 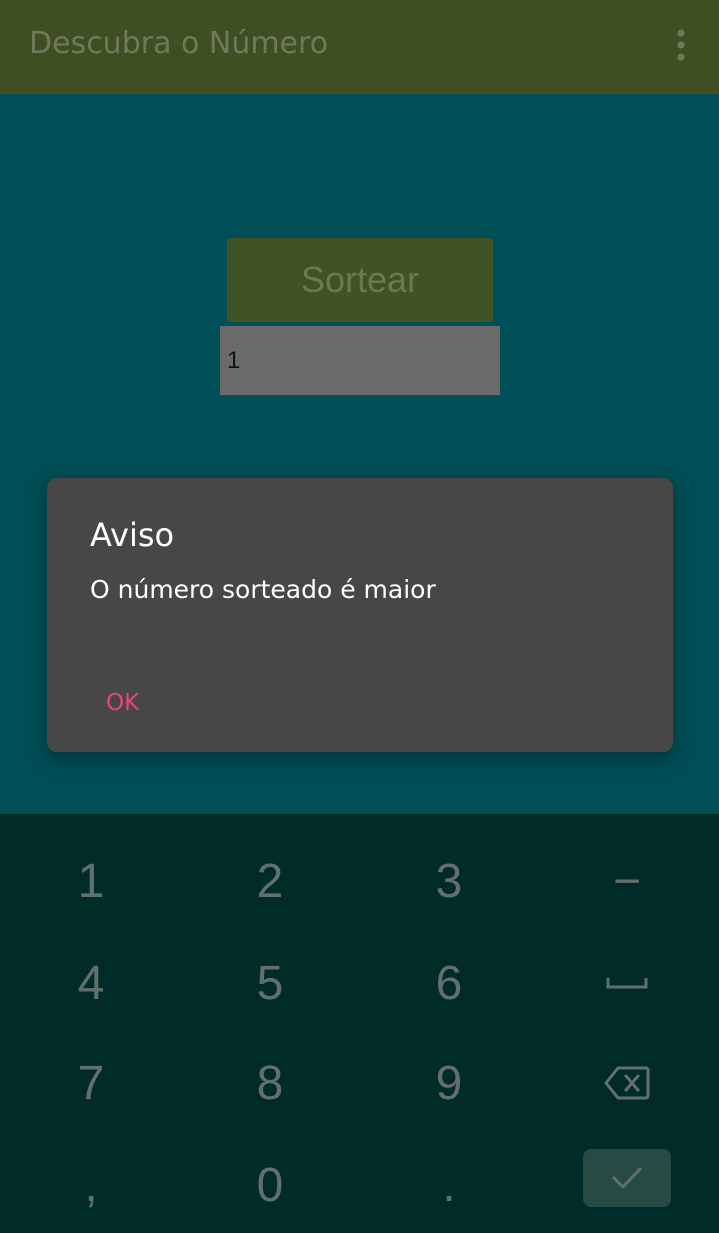 What do you see at coordinates (263, 589) in the screenshot?
I see `dialog-message: O número sorteado é maior` at bounding box center [263, 589].